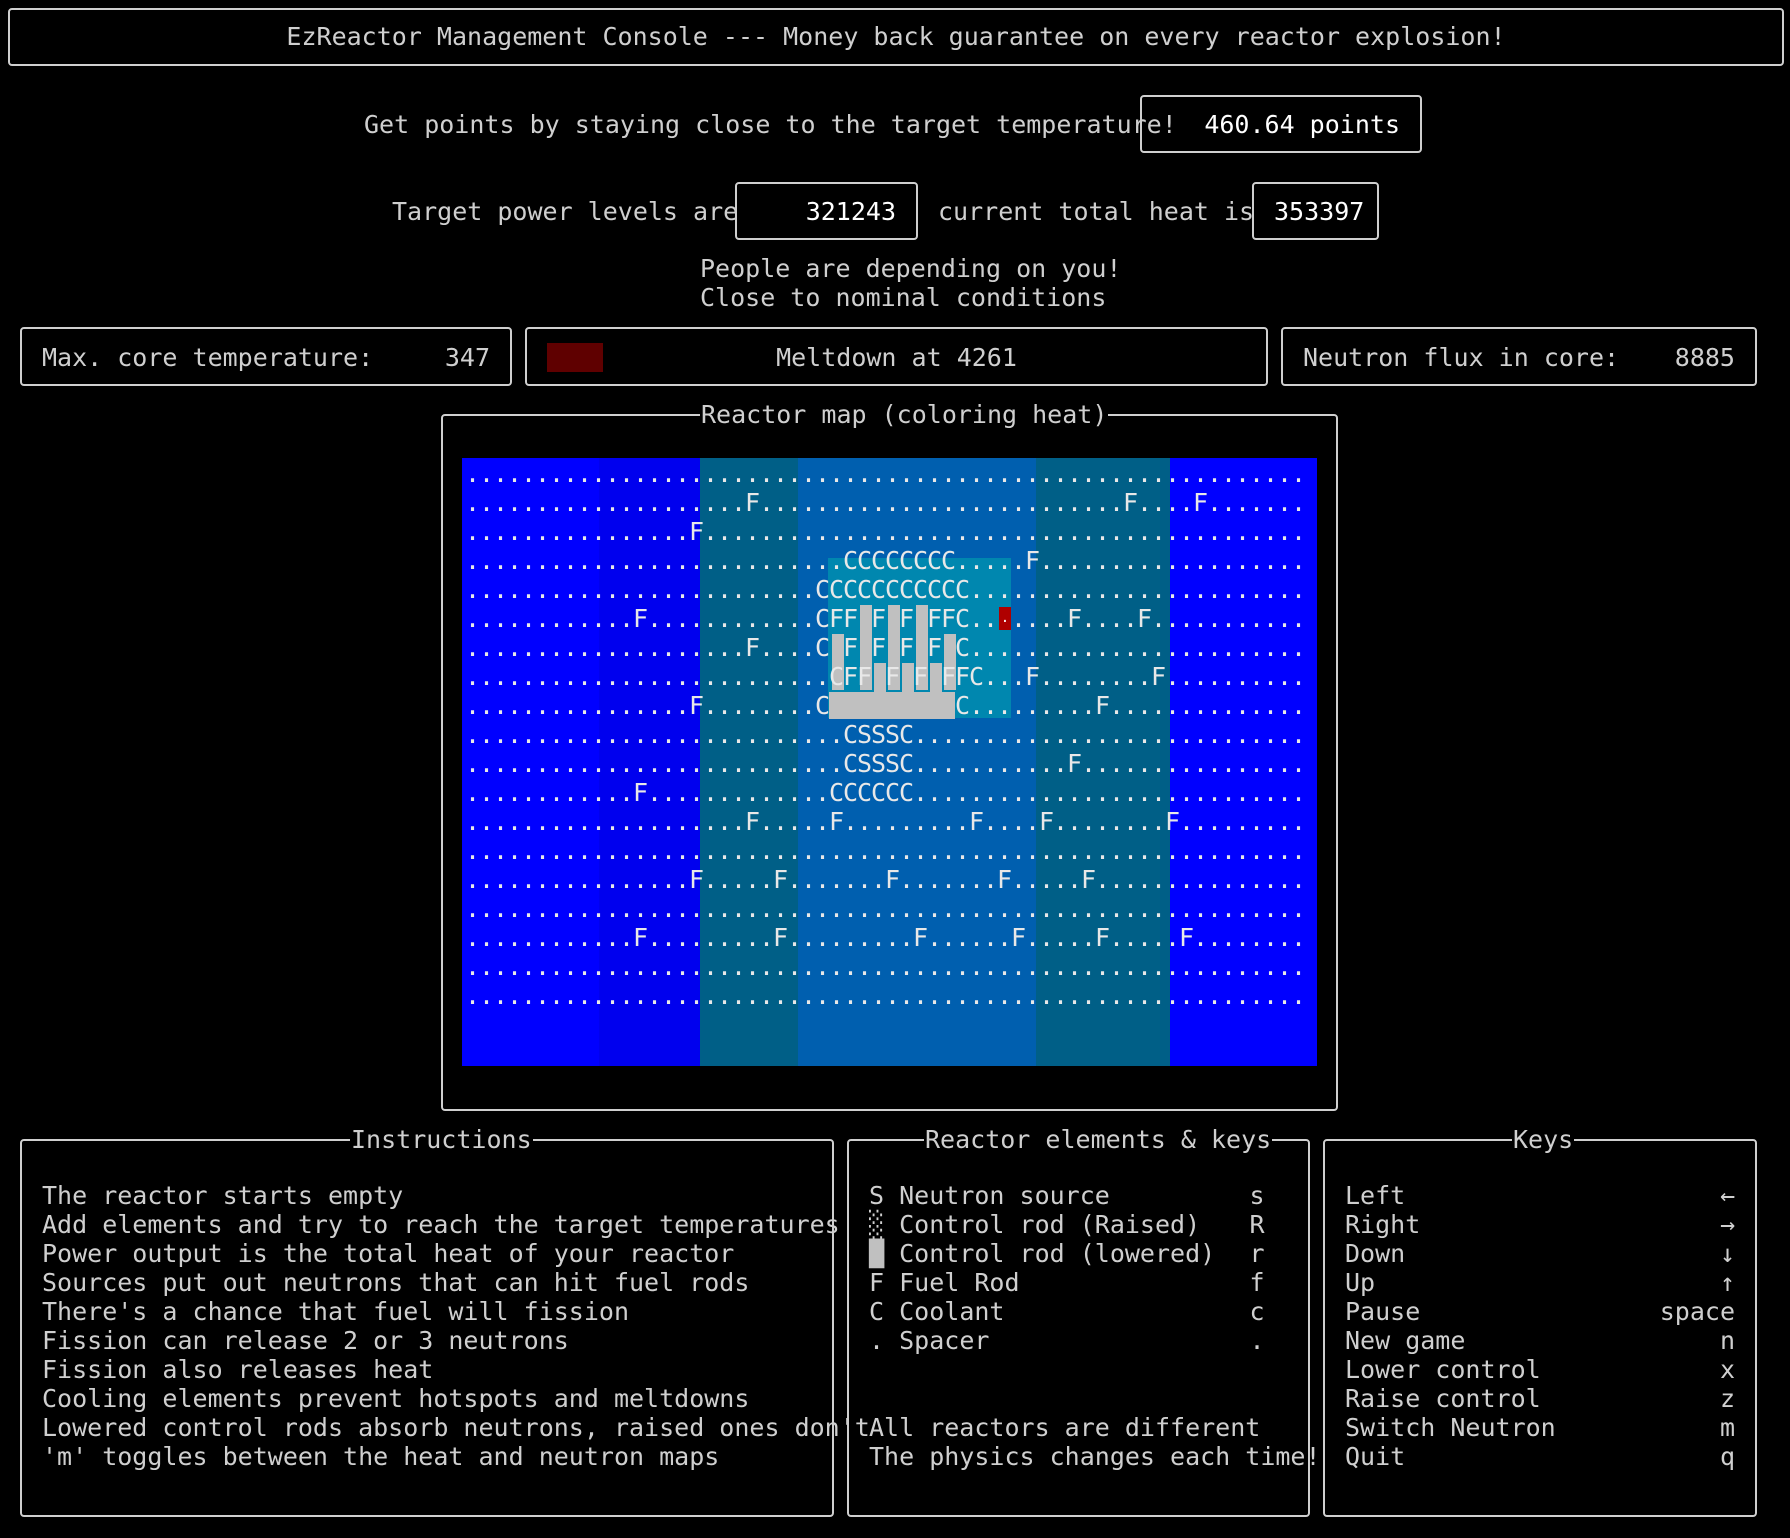 The height and width of the screenshot is (1538, 1790). I want to click on element-key: ., so click(1257, 1340).